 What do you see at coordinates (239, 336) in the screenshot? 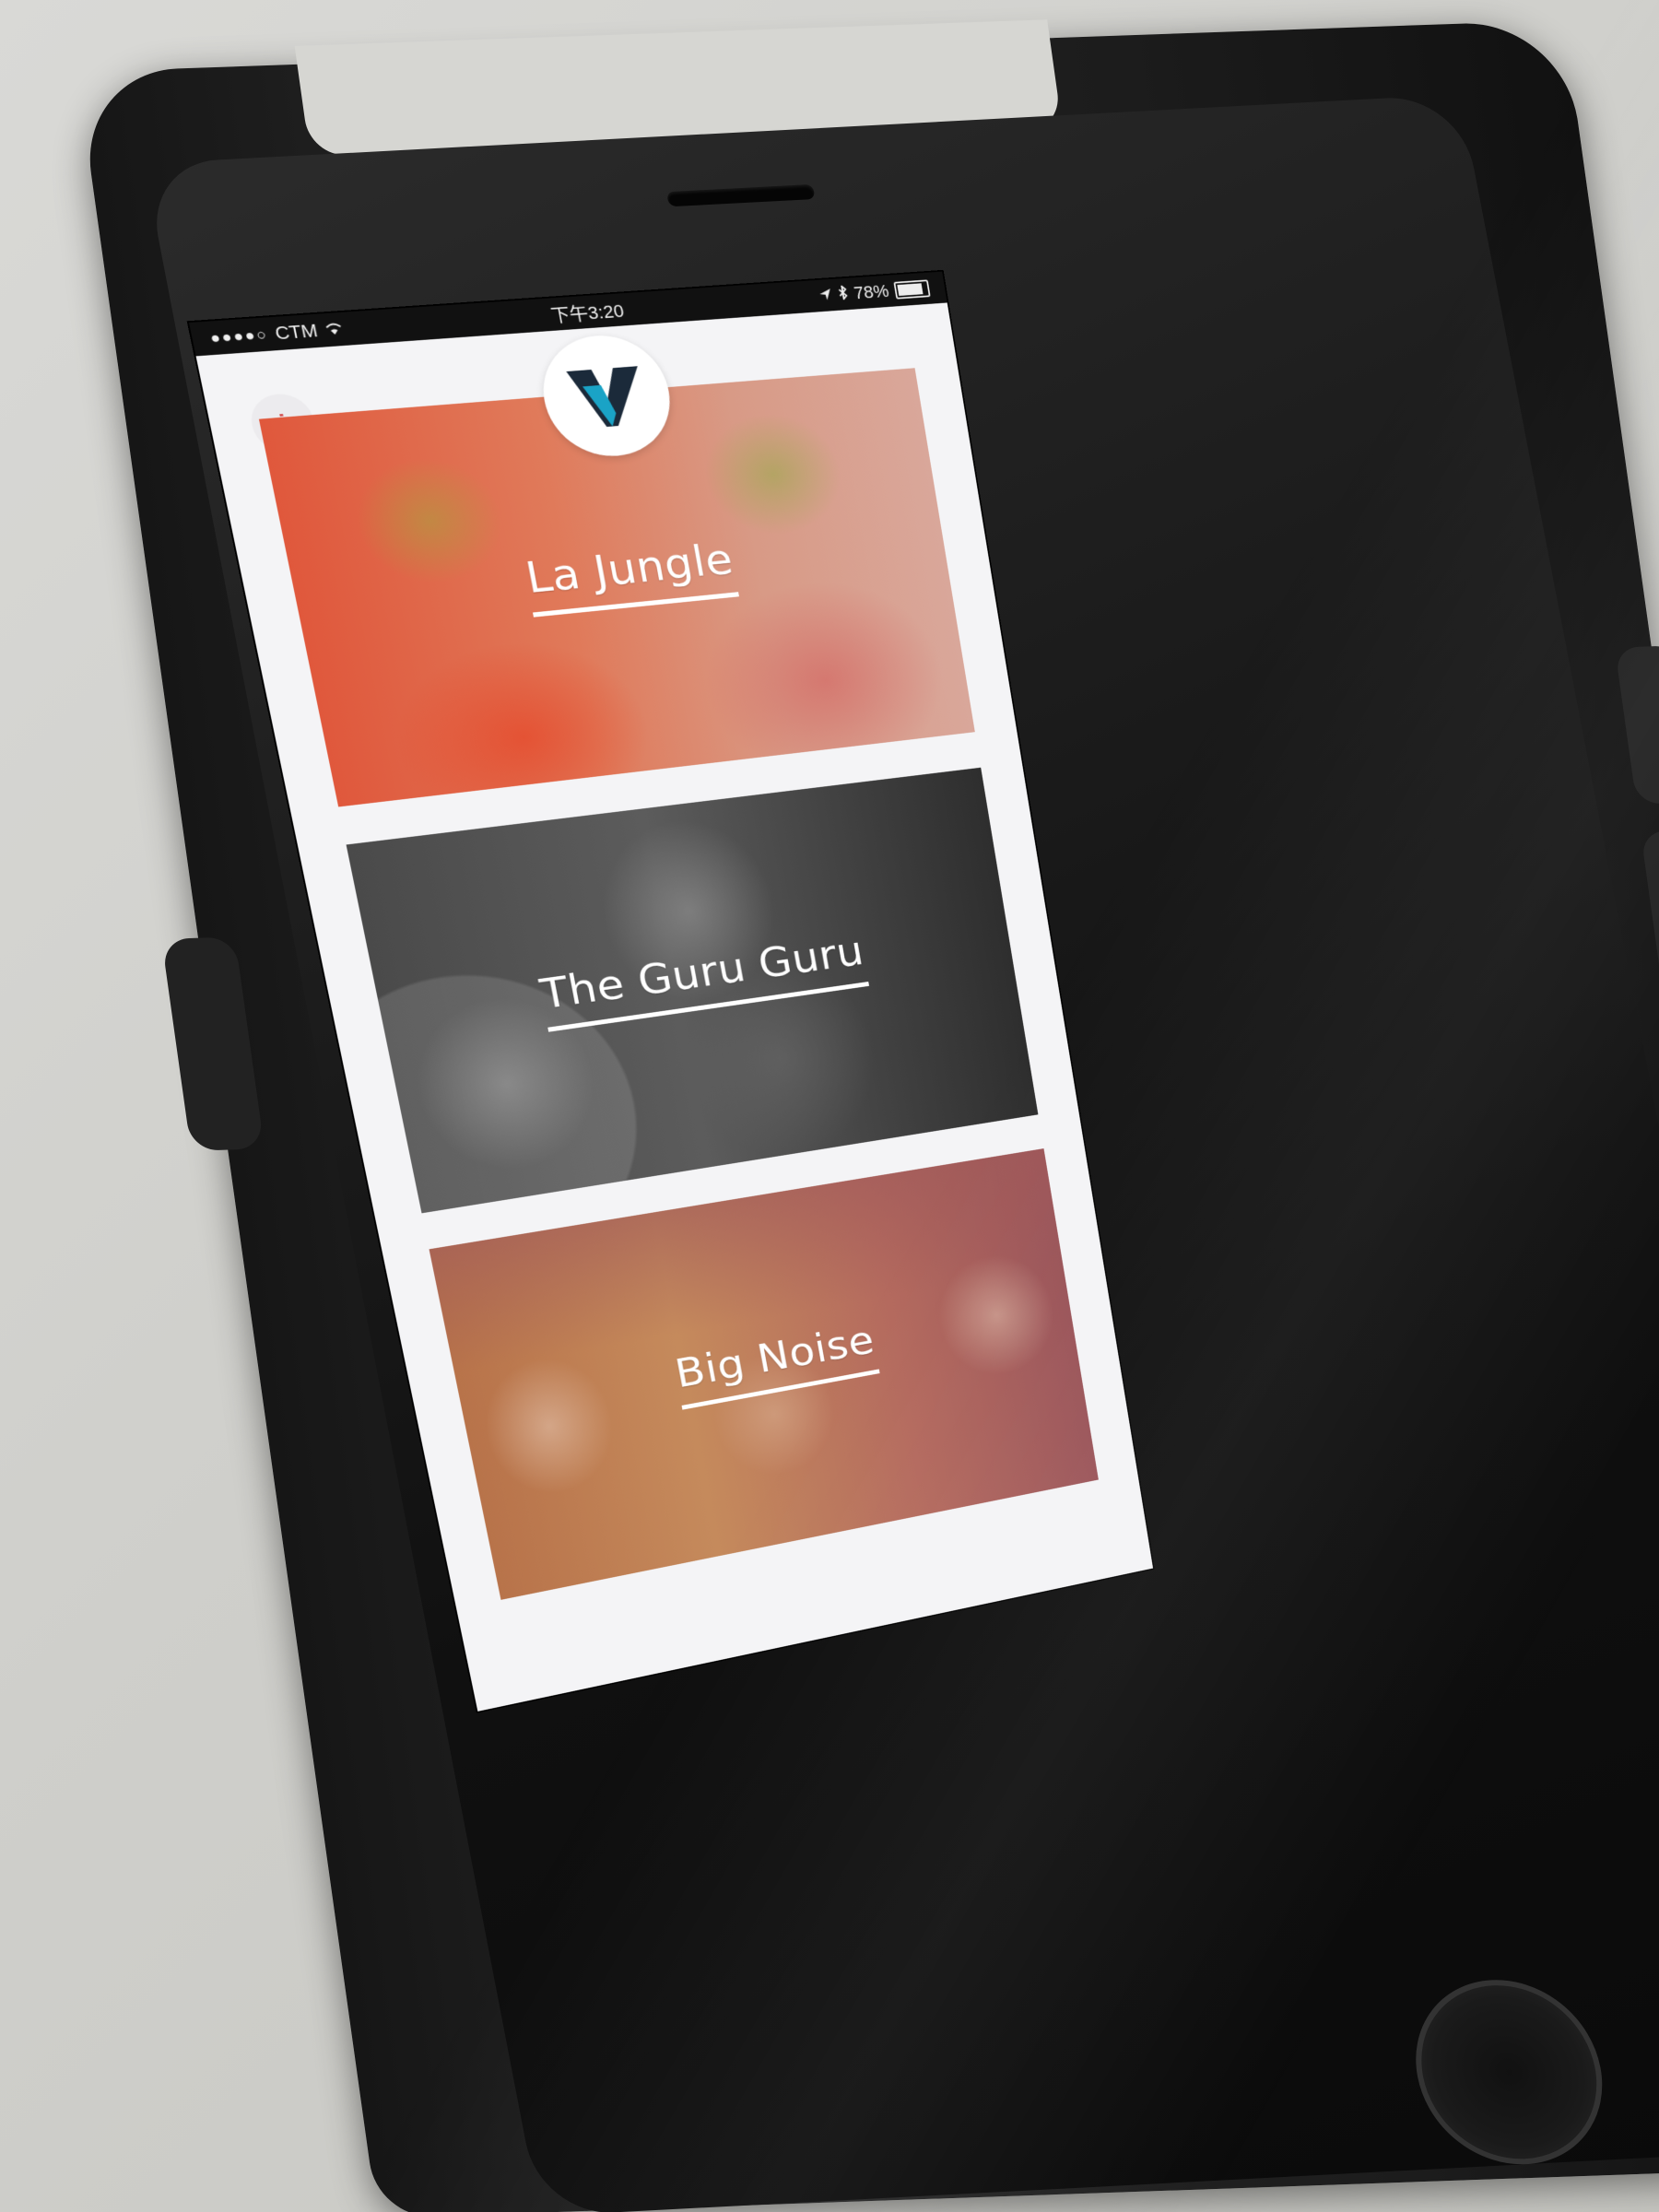
I see `signal-strength-icon: ●●●●○` at bounding box center [239, 336].